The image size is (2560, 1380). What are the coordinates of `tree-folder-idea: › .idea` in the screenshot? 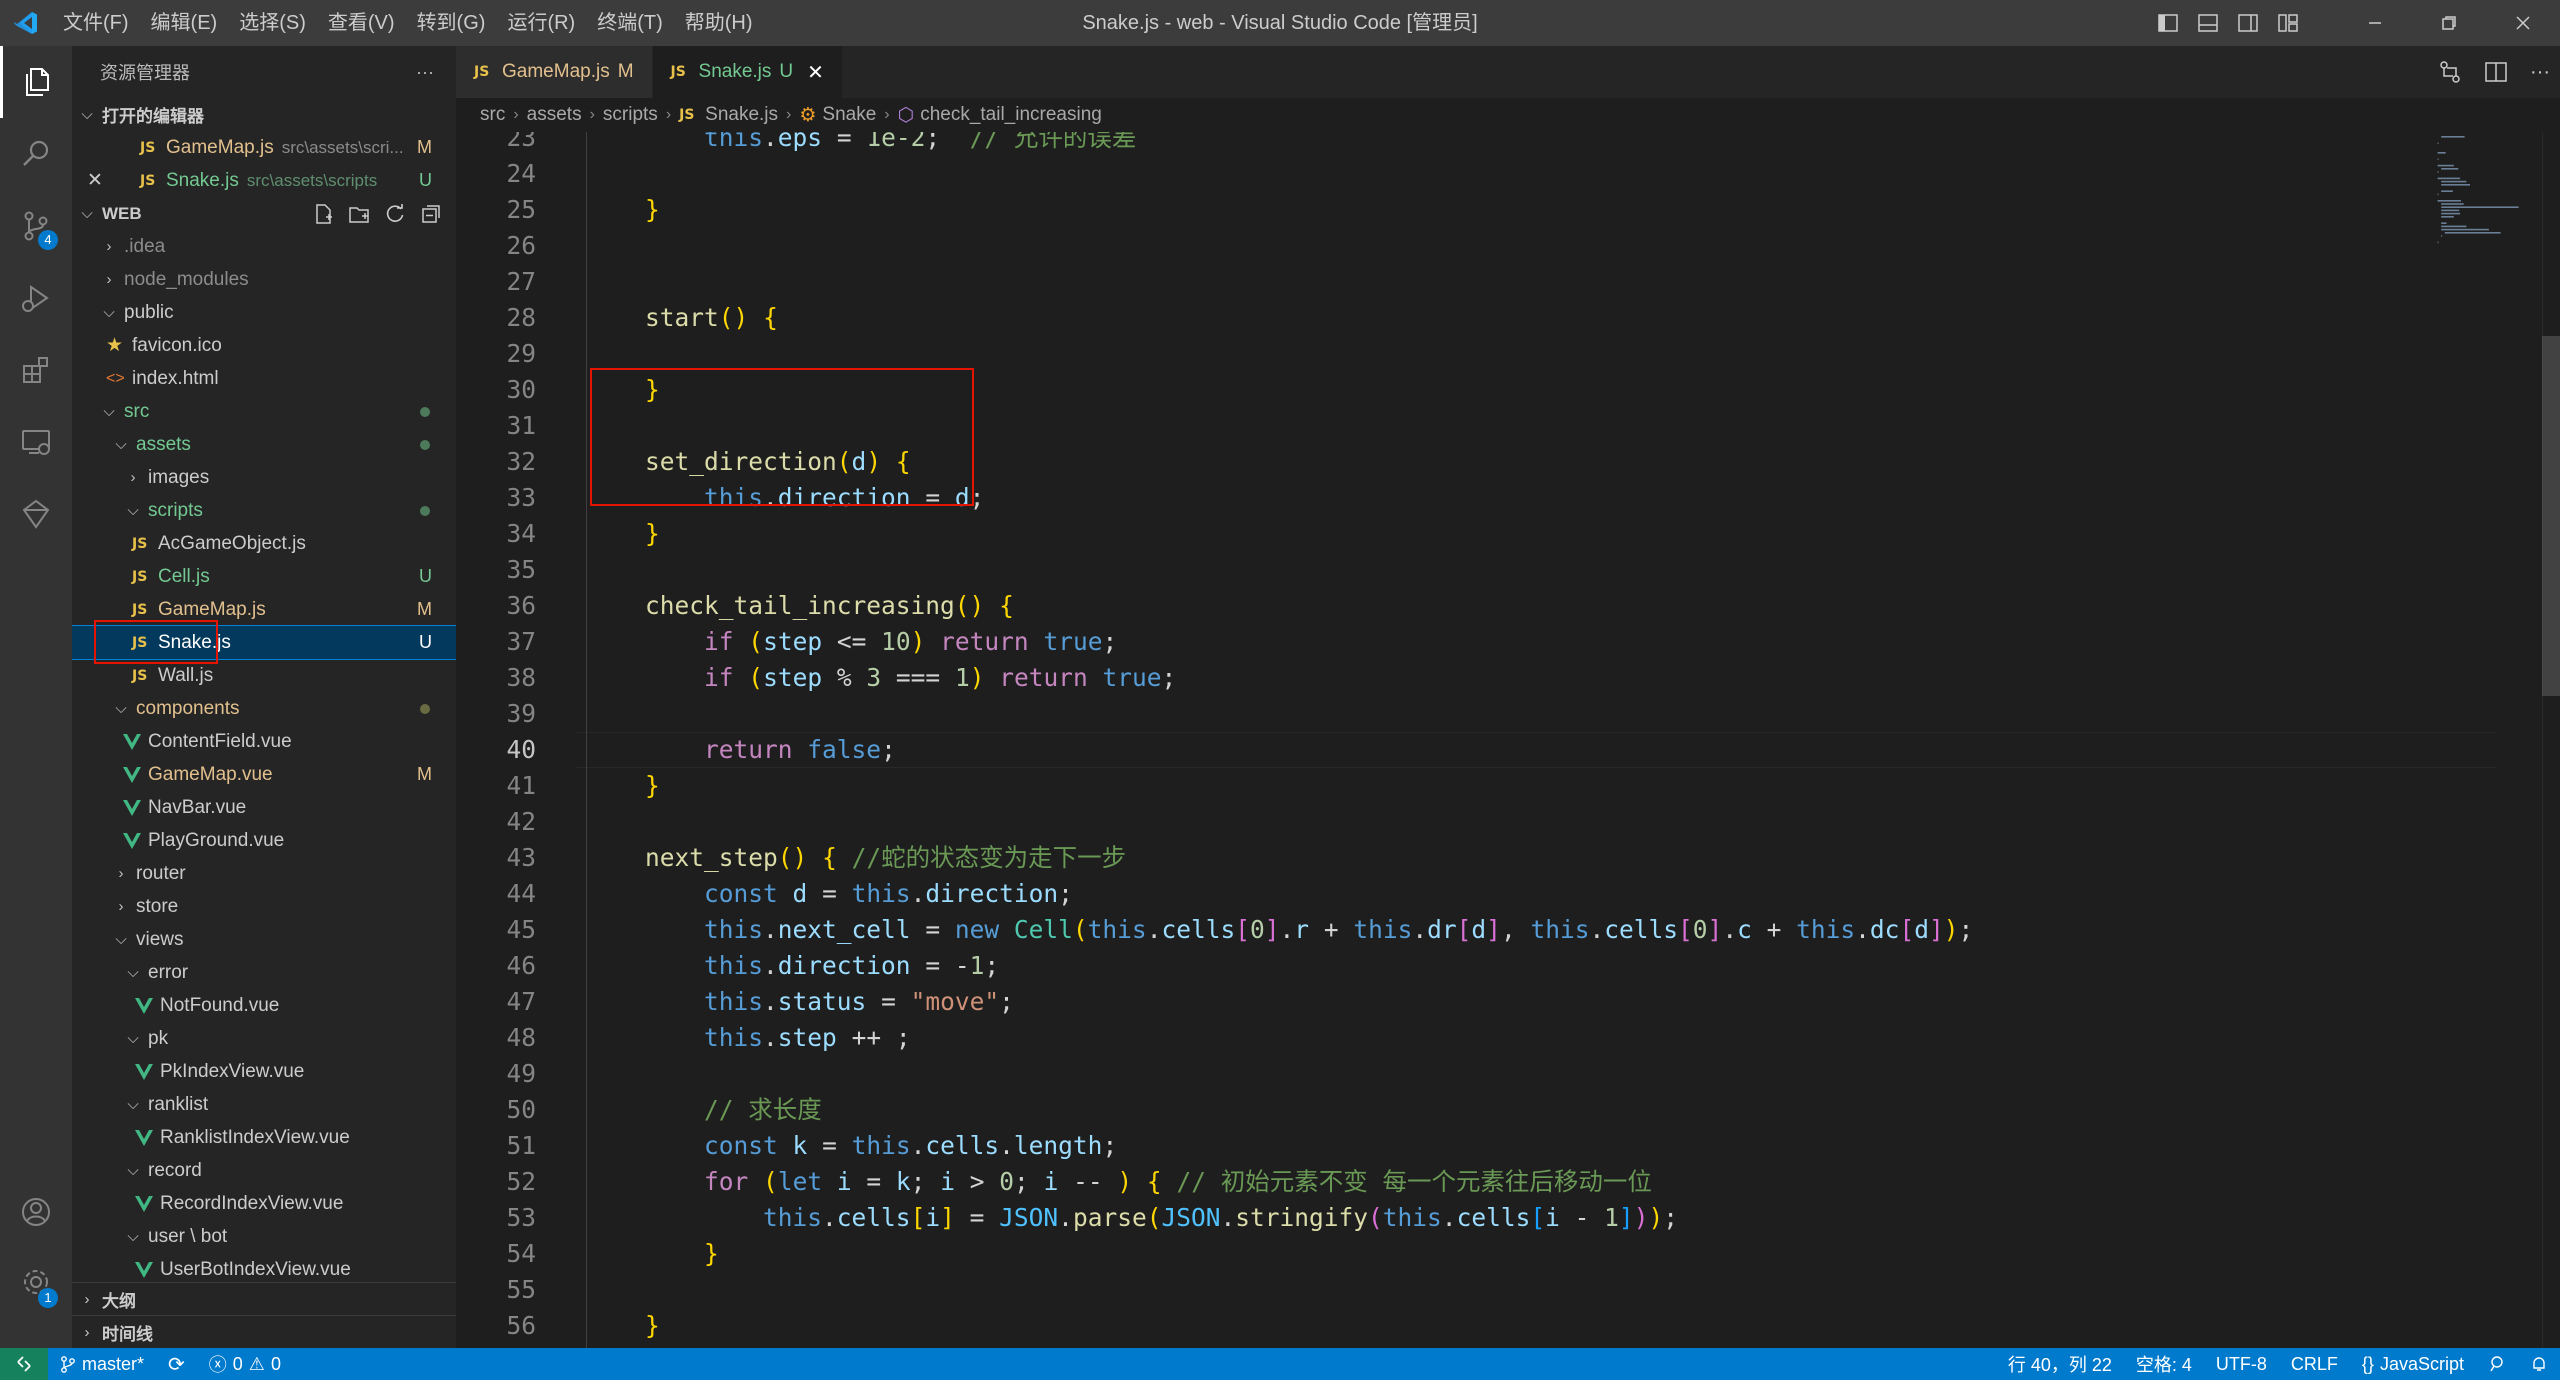 It's located at (264, 246).